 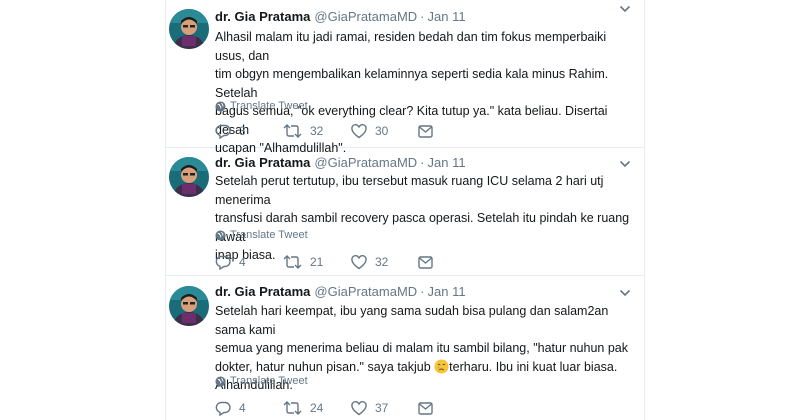 What do you see at coordinates (317, 408) in the screenshot?
I see `retweet-count: 24` at bounding box center [317, 408].